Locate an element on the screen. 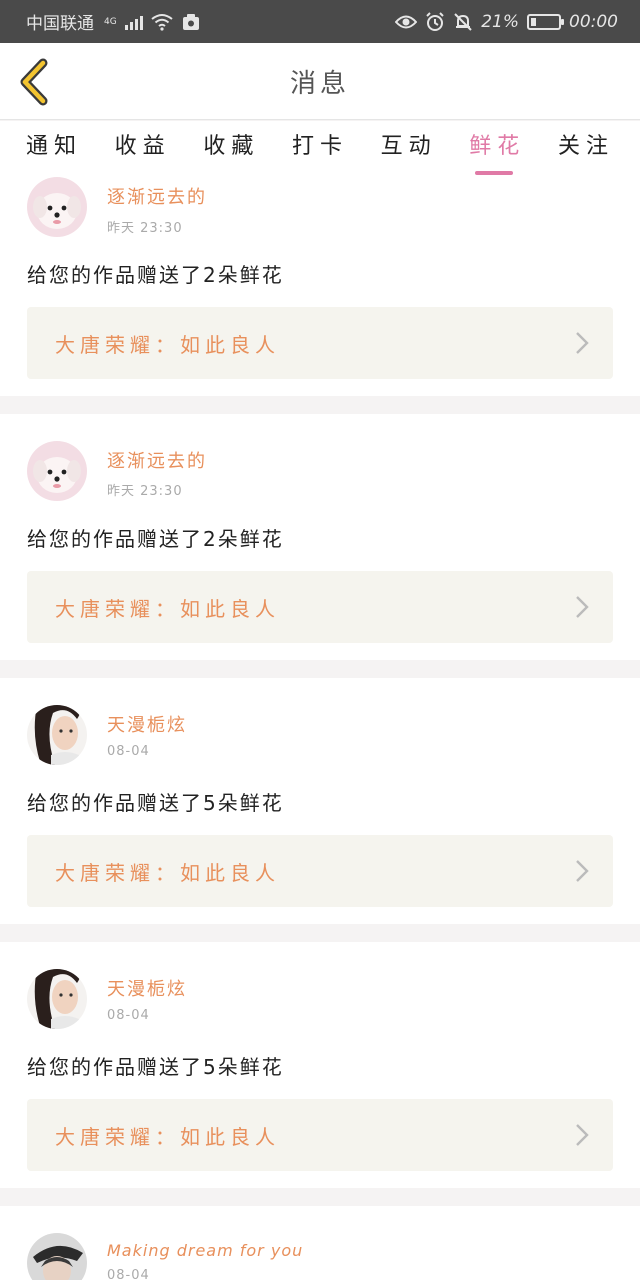 Image resolution: width=640 pixels, height=1280 pixels. status-bar: 中国联通 4G 21% 00:00 is located at coordinates (320, 21).